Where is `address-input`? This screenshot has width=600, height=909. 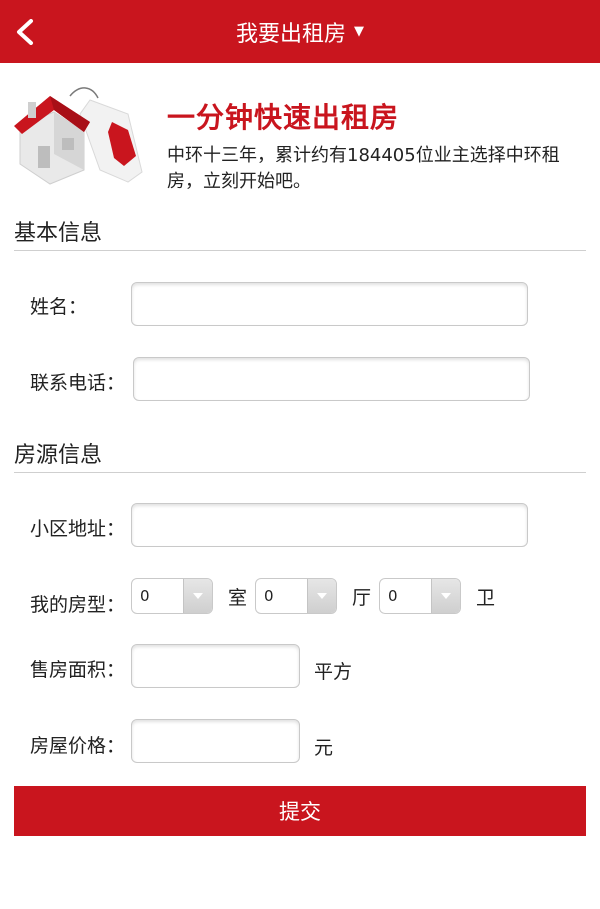 address-input is located at coordinates (329, 525).